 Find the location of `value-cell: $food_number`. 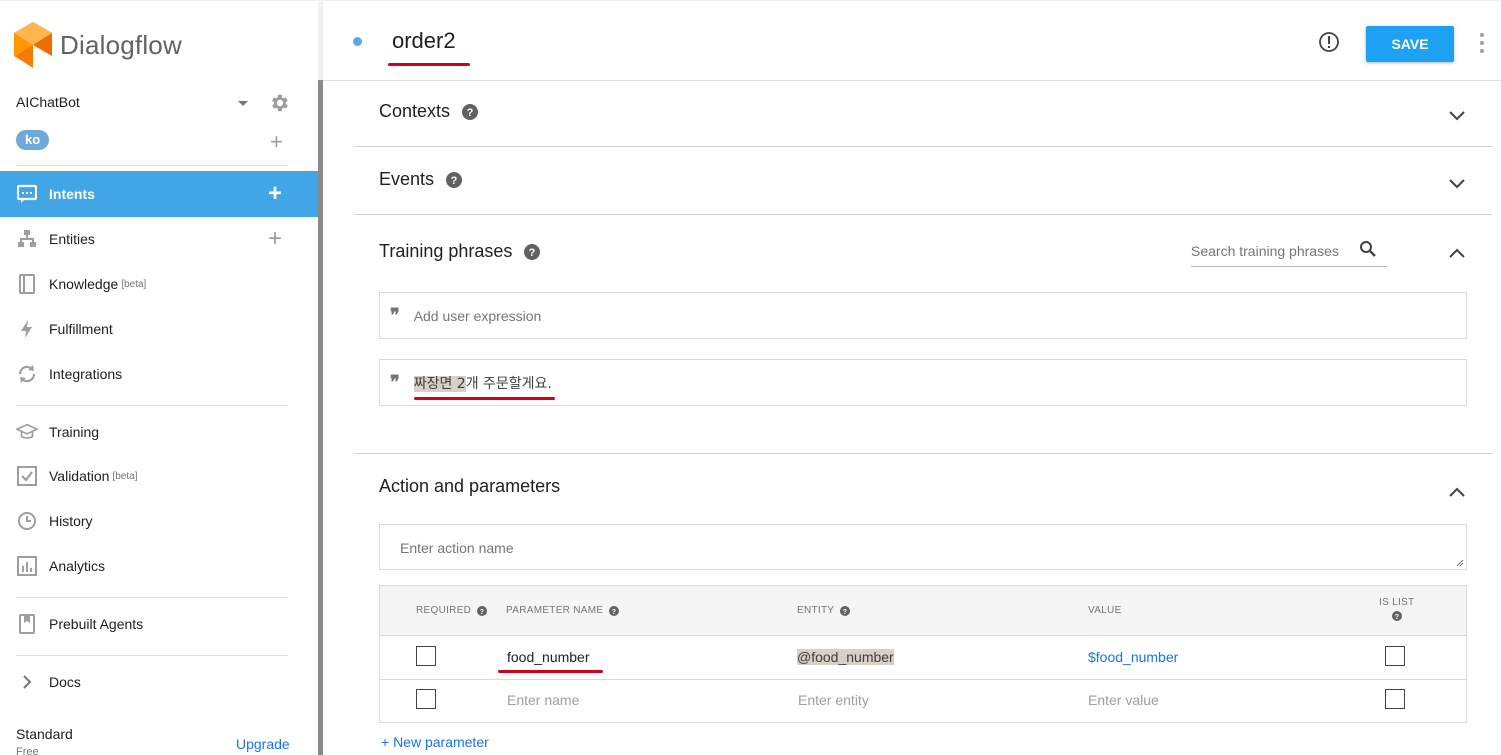

value-cell: $food_number is located at coordinates (1133, 657).